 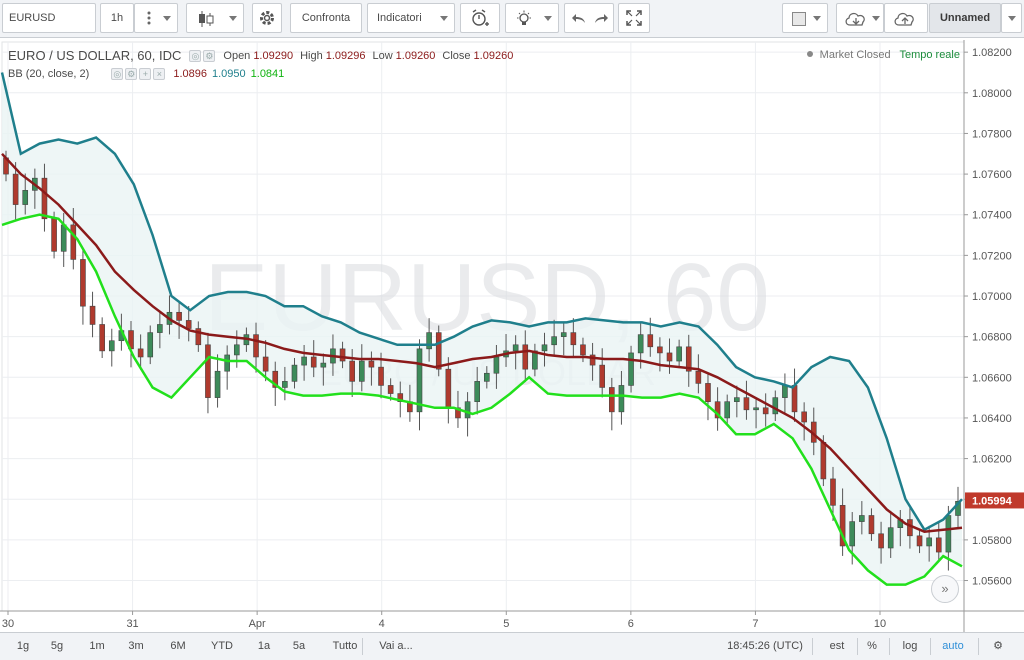 What do you see at coordinates (156, 18) in the screenshot?
I see `interval-dropdown-button` at bounding box center [156, 18].